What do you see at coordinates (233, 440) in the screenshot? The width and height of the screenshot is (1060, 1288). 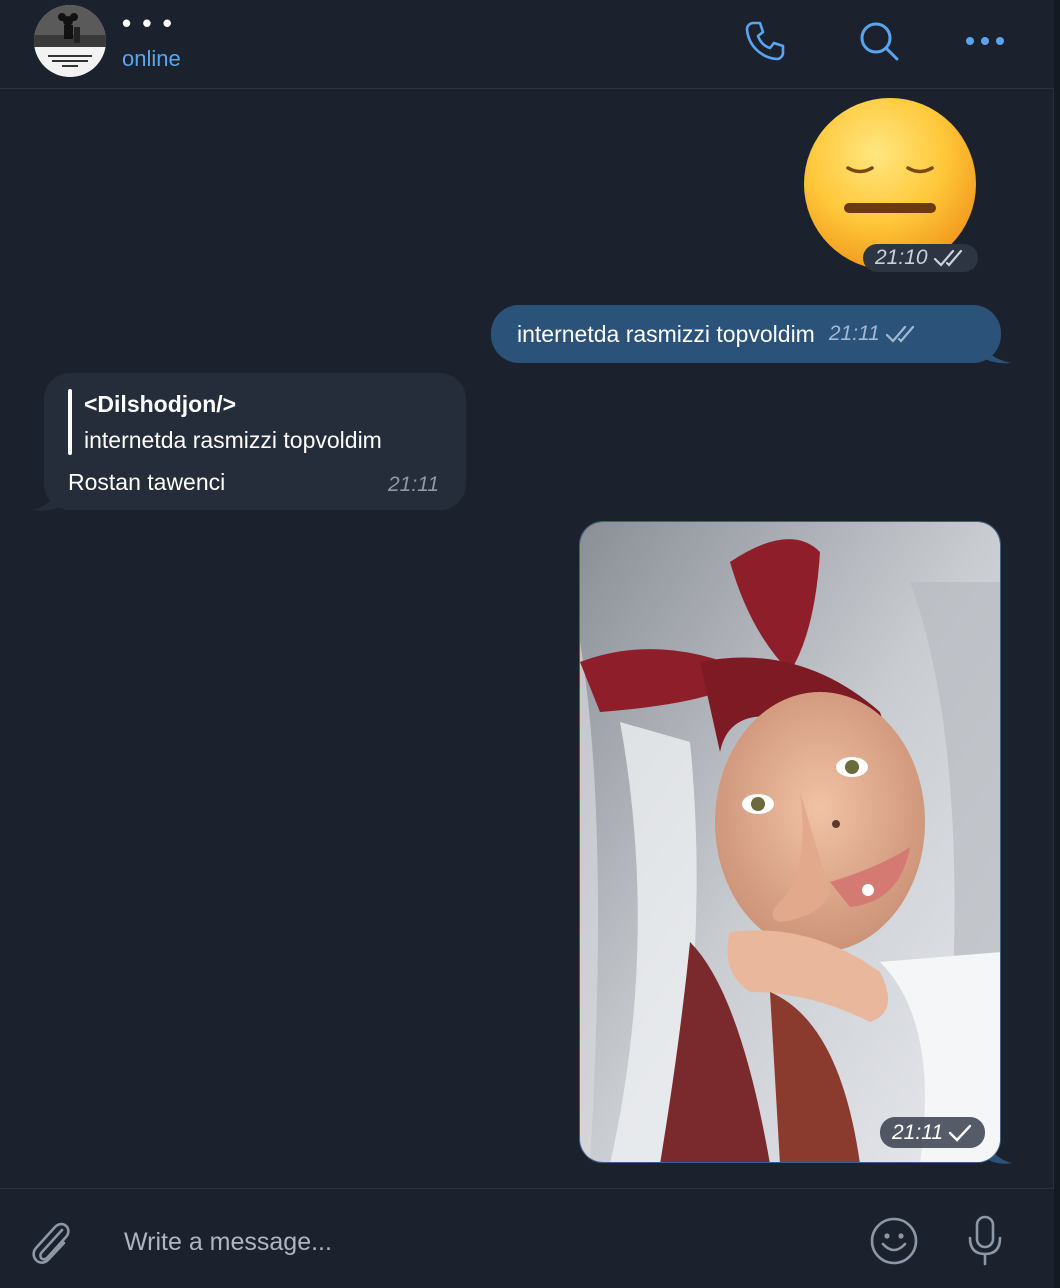 I see `reply-text: internetda rasmizzi topvoldim` at bounding box center [233, 440].